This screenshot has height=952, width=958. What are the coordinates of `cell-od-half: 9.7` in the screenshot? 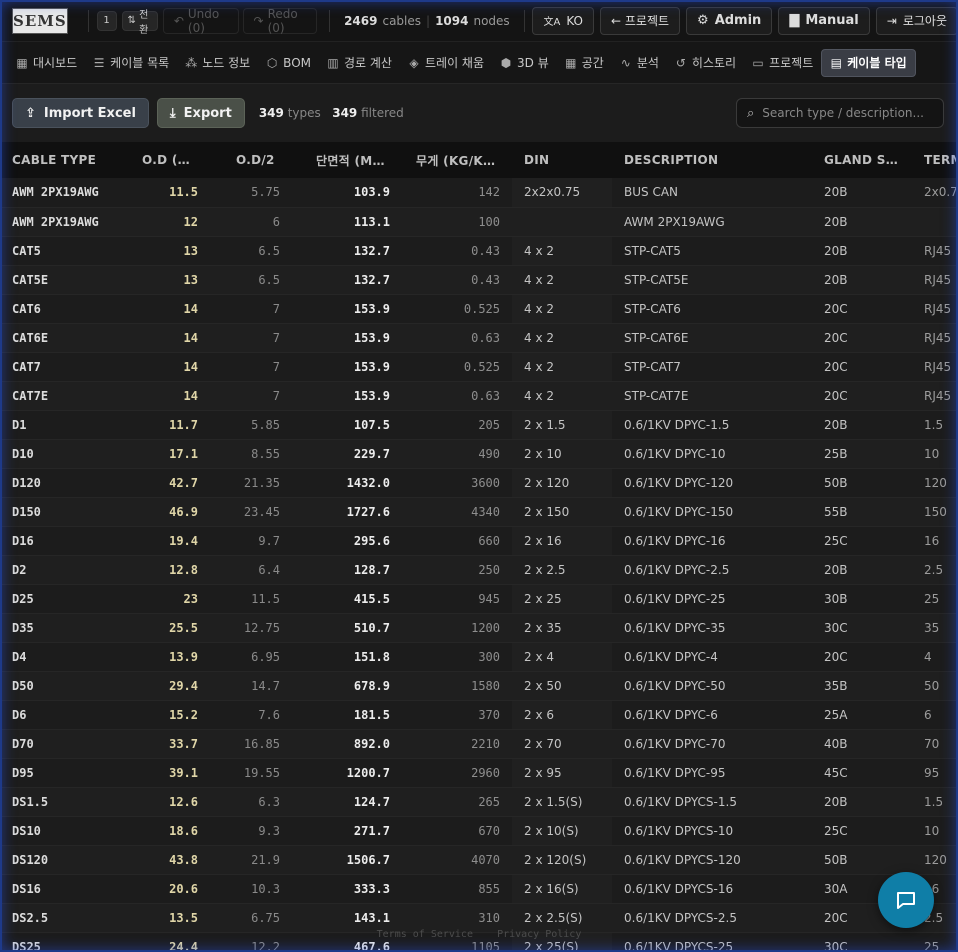 It's located at (251, 541).